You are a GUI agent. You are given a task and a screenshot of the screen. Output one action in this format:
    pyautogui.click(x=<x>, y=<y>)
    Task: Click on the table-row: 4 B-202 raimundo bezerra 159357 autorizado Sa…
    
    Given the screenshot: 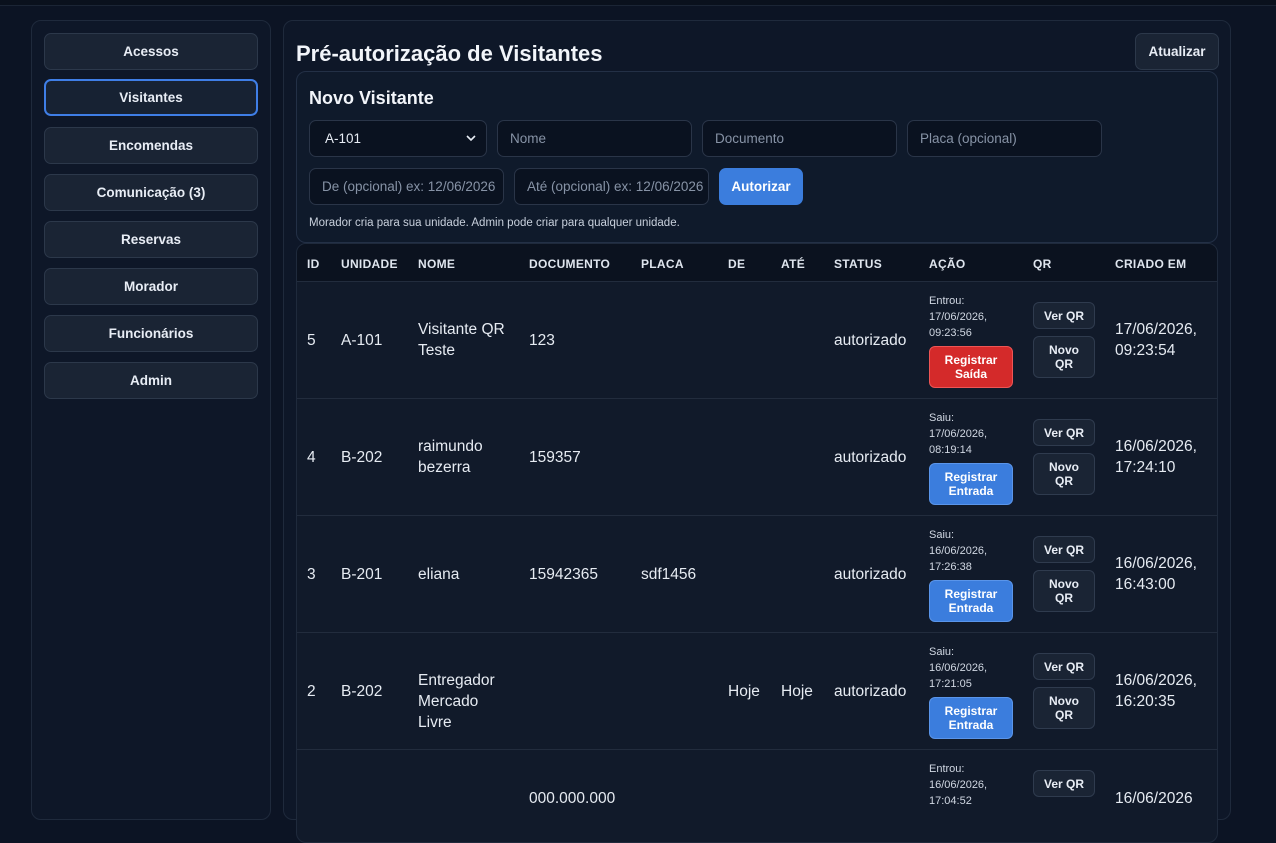 What is the action you would take?
    pyautogui.click(x=757, y=457)
    